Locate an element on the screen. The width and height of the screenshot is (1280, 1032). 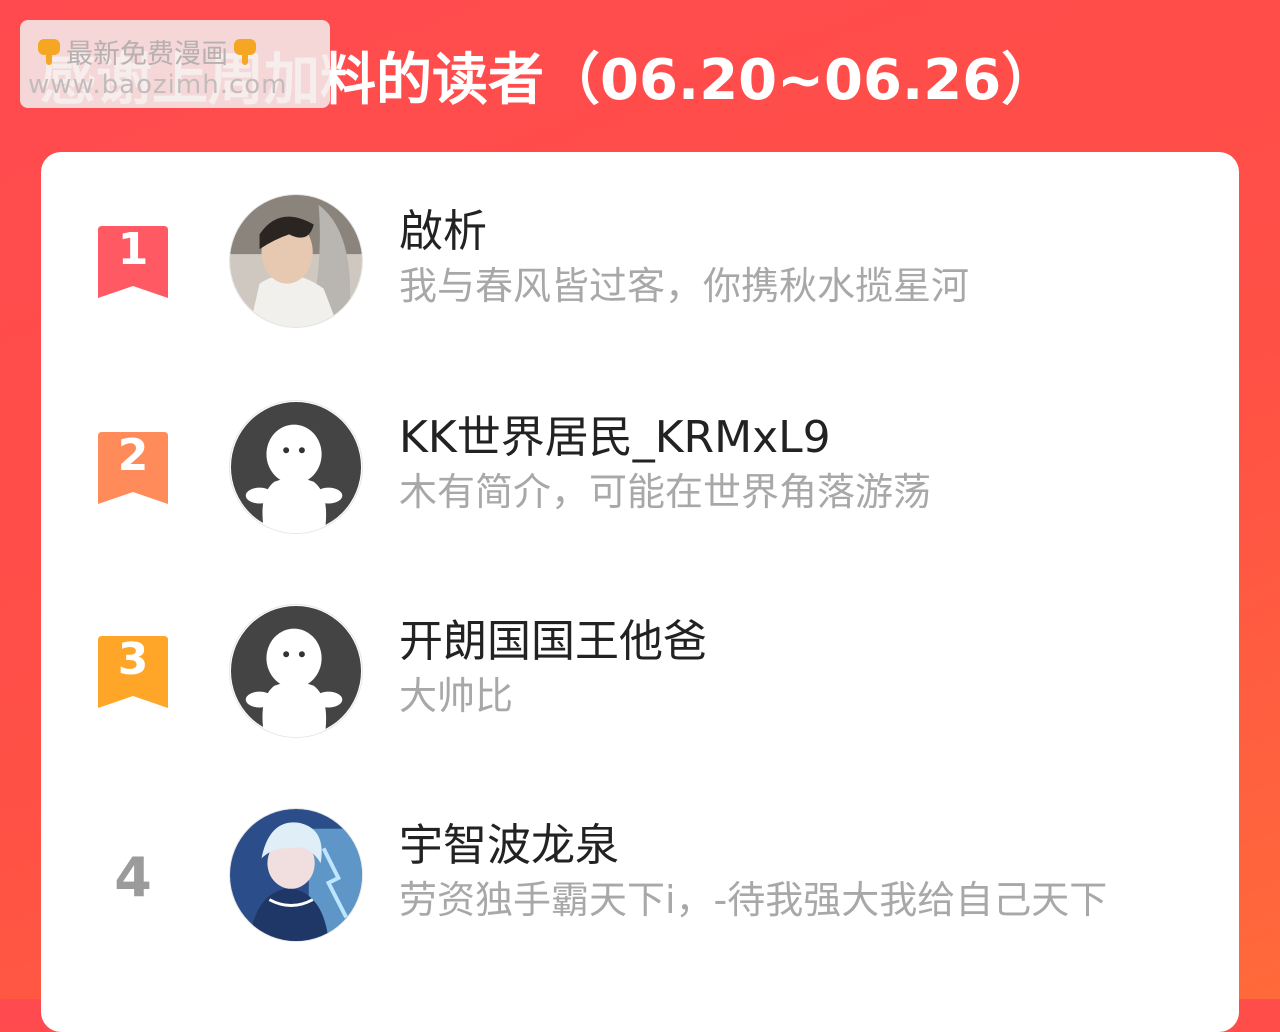
watermark-text: 最新免费漫画 is located at coordinates (147, 54).